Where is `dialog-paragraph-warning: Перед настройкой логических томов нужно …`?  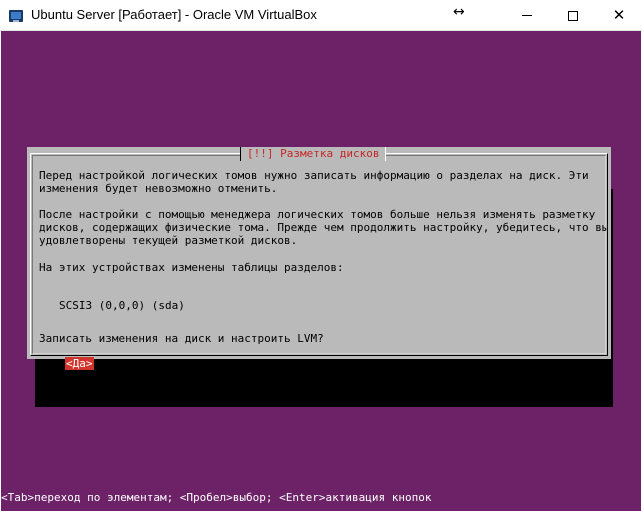 dialog-paragraph-warning: Перед настройкой логических томов нужно … is located at coordinates (314, 182).